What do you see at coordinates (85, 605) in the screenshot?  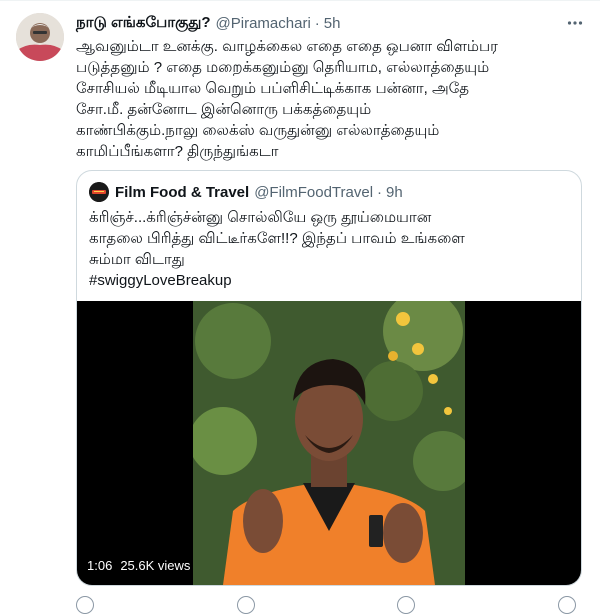 I see `reply-icon` at bounding box center [85, 605].